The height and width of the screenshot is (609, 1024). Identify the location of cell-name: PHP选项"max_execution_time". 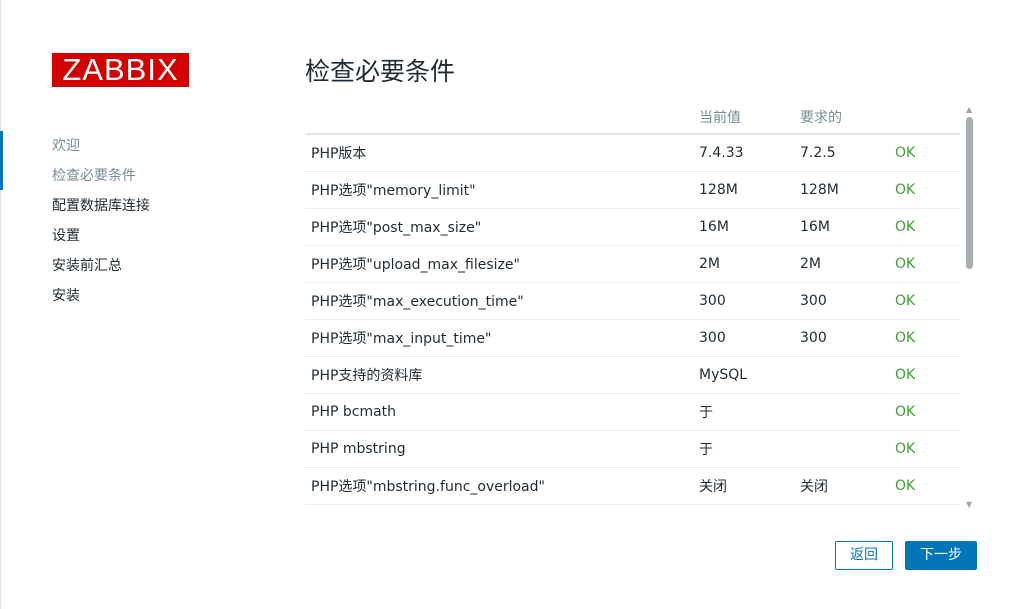
(502, 301).